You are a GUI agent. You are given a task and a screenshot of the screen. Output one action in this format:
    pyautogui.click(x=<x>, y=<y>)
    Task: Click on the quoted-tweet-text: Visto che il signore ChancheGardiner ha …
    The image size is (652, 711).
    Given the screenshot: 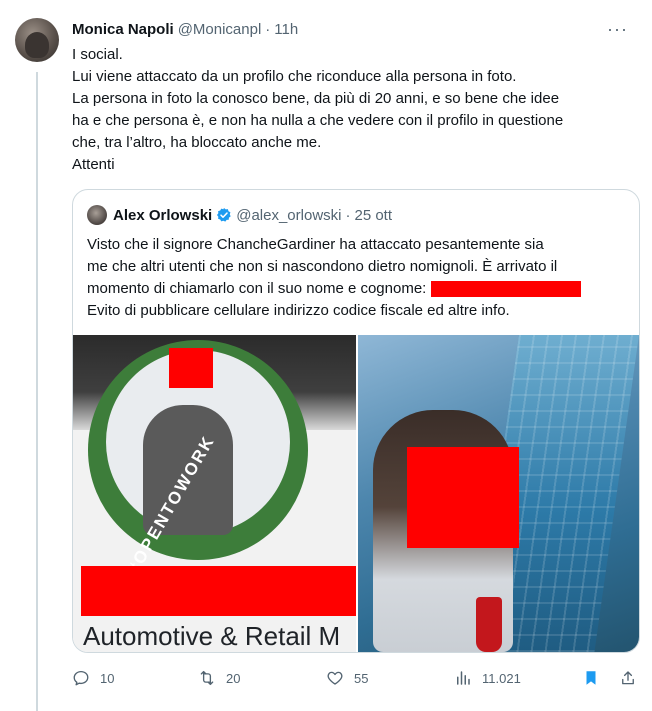 What is the action you would take?
    pyautogui.click(x=357, y=278)
    